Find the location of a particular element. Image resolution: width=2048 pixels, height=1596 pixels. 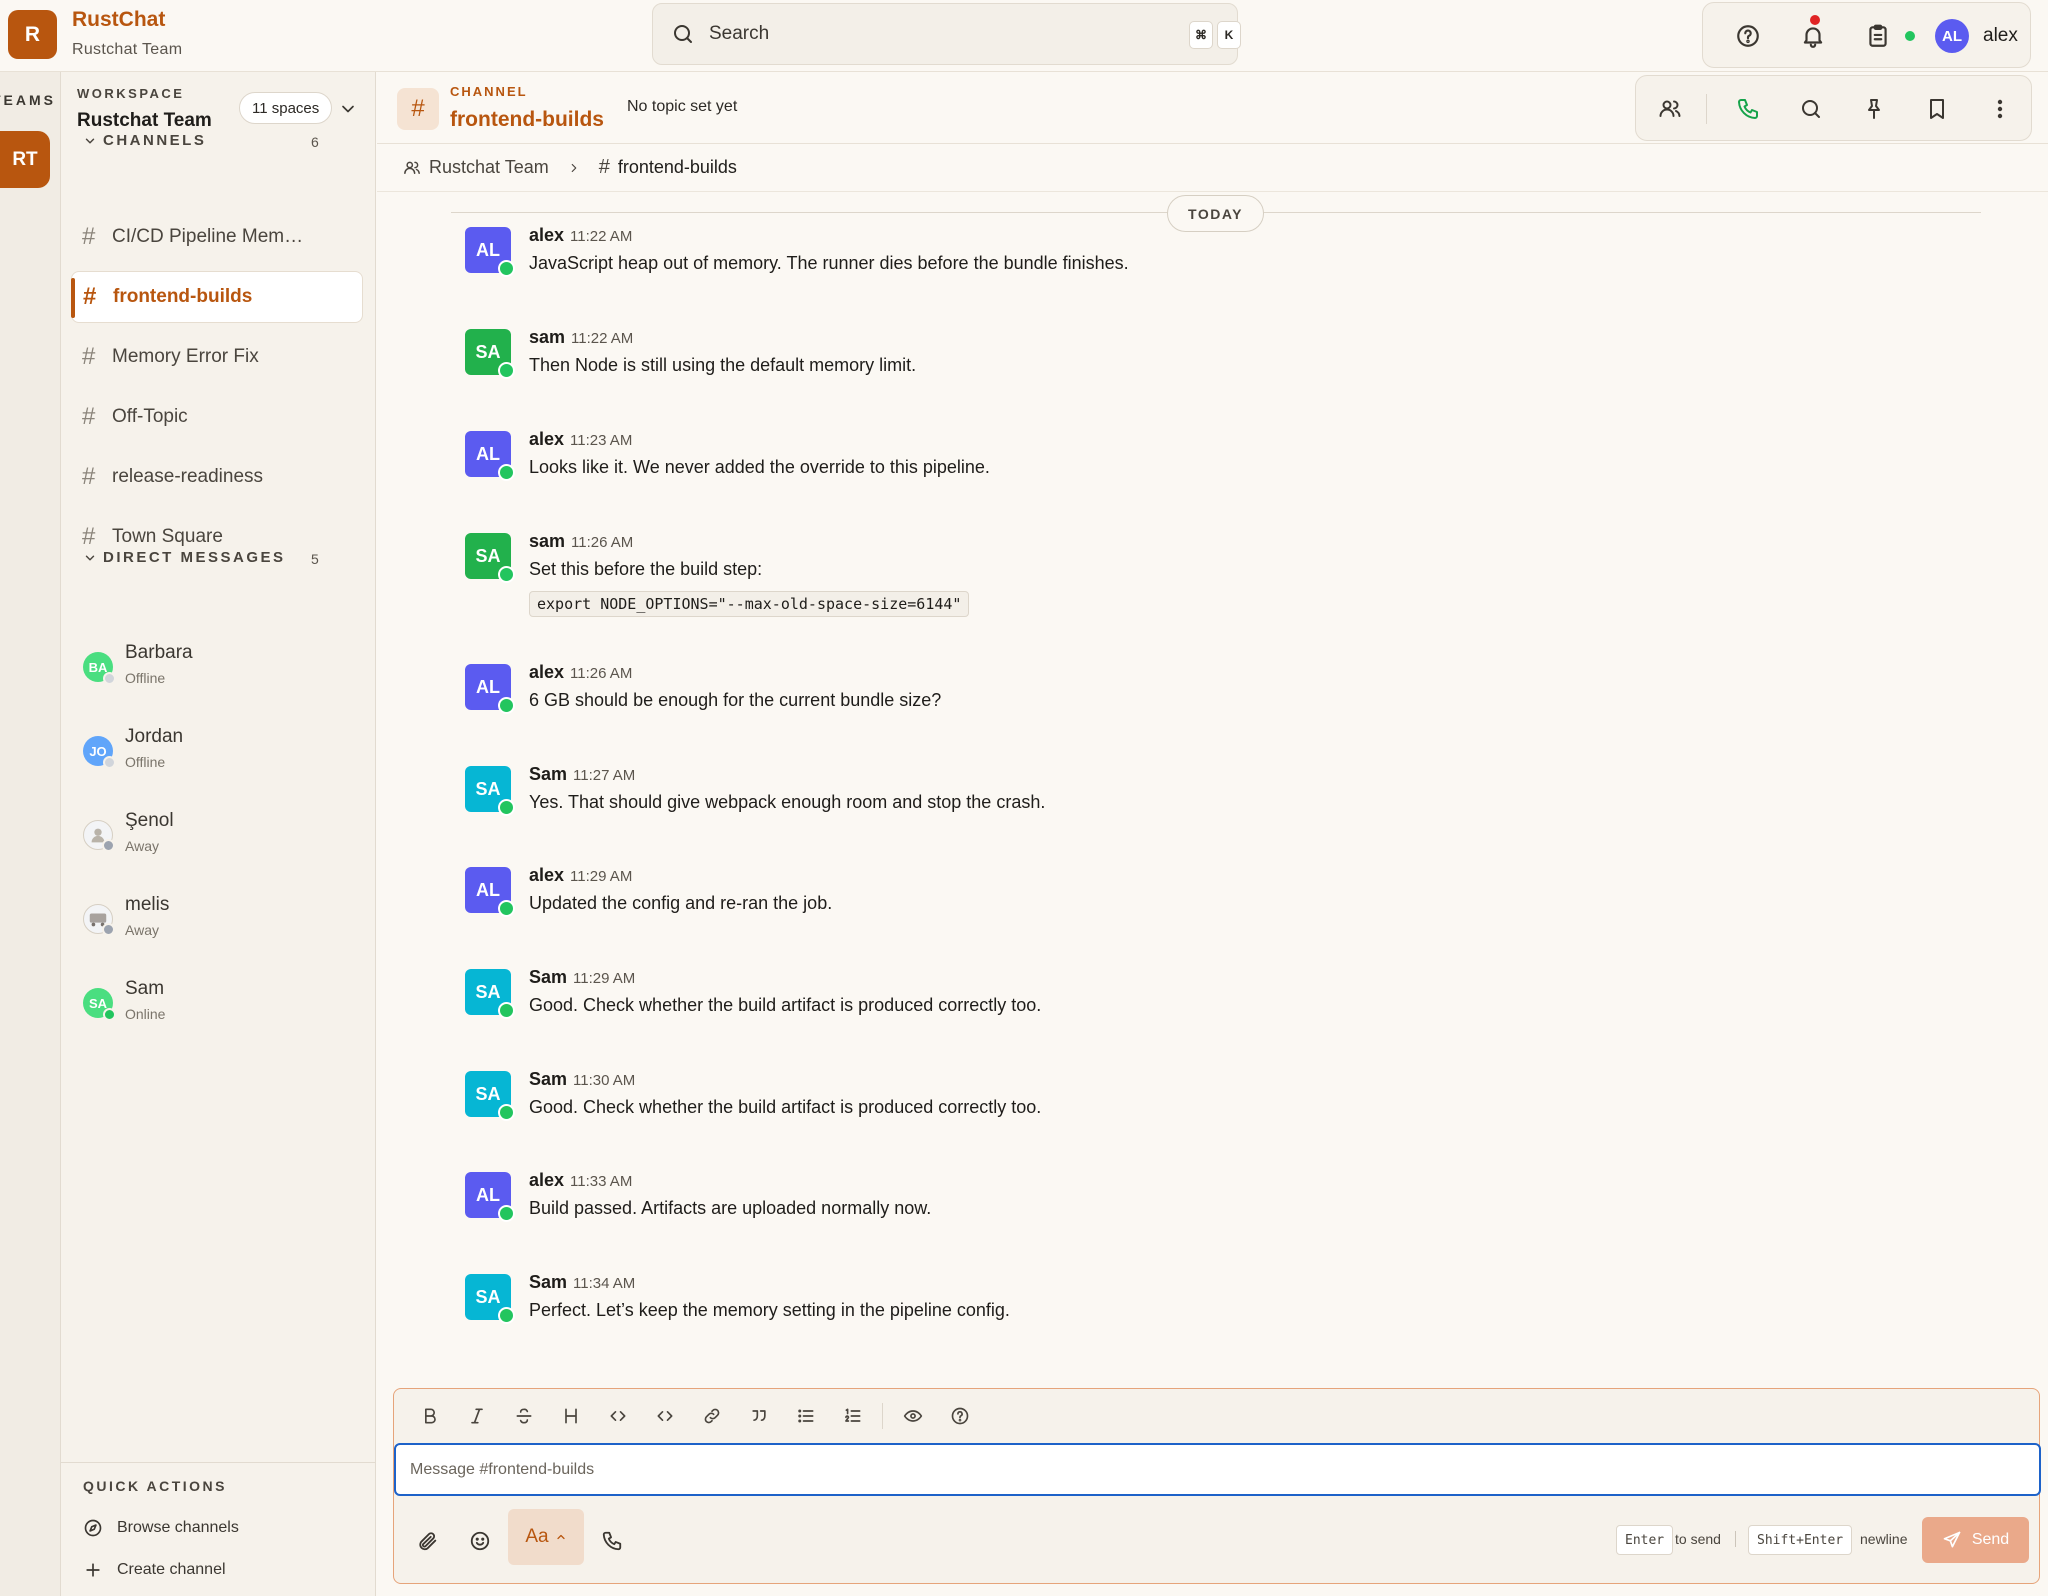

help-icon is located at coordinates (1748, 36).